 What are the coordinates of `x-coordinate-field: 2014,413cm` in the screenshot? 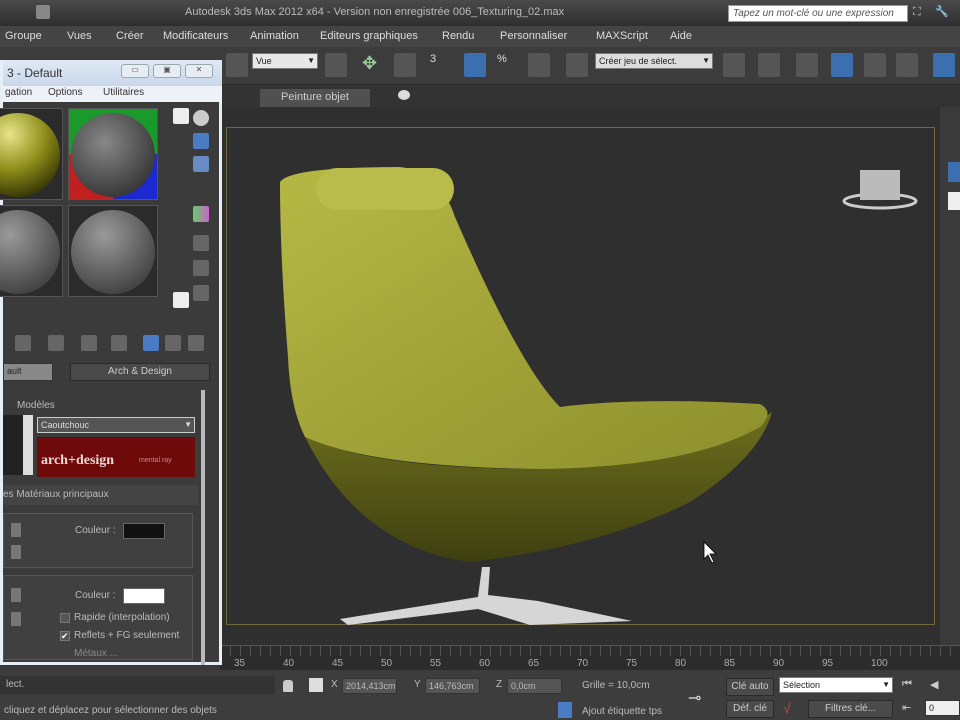 It's located at (369, 686).